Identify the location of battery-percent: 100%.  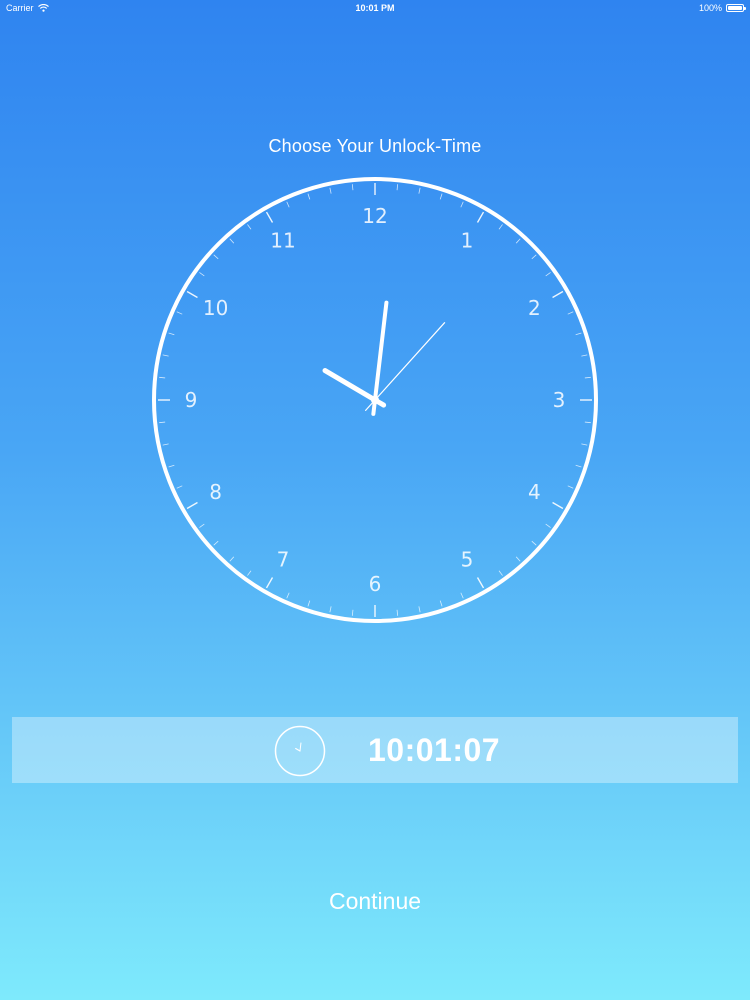
(710, 8).